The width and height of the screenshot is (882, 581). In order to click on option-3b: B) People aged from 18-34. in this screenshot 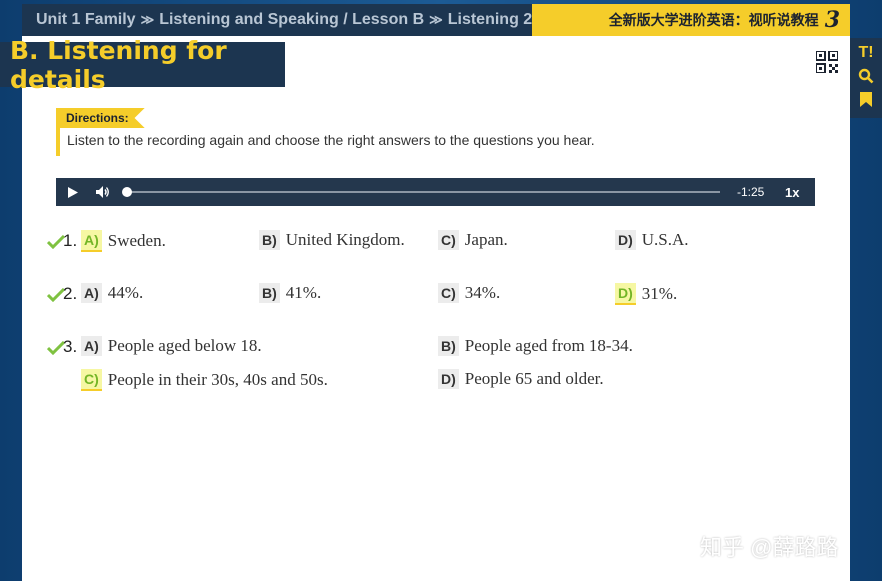, I will do `click(535, 346)`.